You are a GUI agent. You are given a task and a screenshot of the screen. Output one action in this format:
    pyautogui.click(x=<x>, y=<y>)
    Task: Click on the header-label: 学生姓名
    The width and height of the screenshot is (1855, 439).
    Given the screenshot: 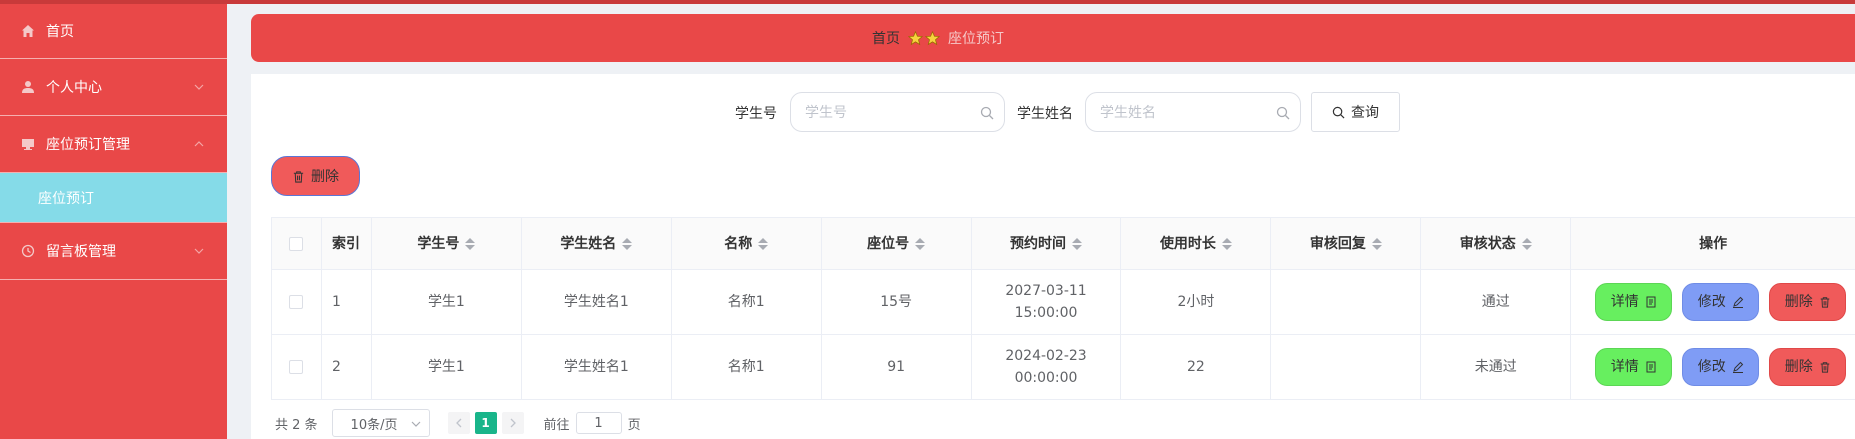 What is the action you would take?
    pyautogui.click(x=588, y=243)
    